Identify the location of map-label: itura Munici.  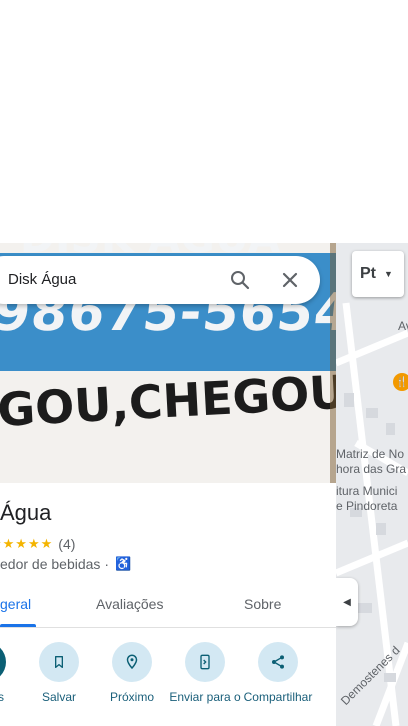
(367, 491).